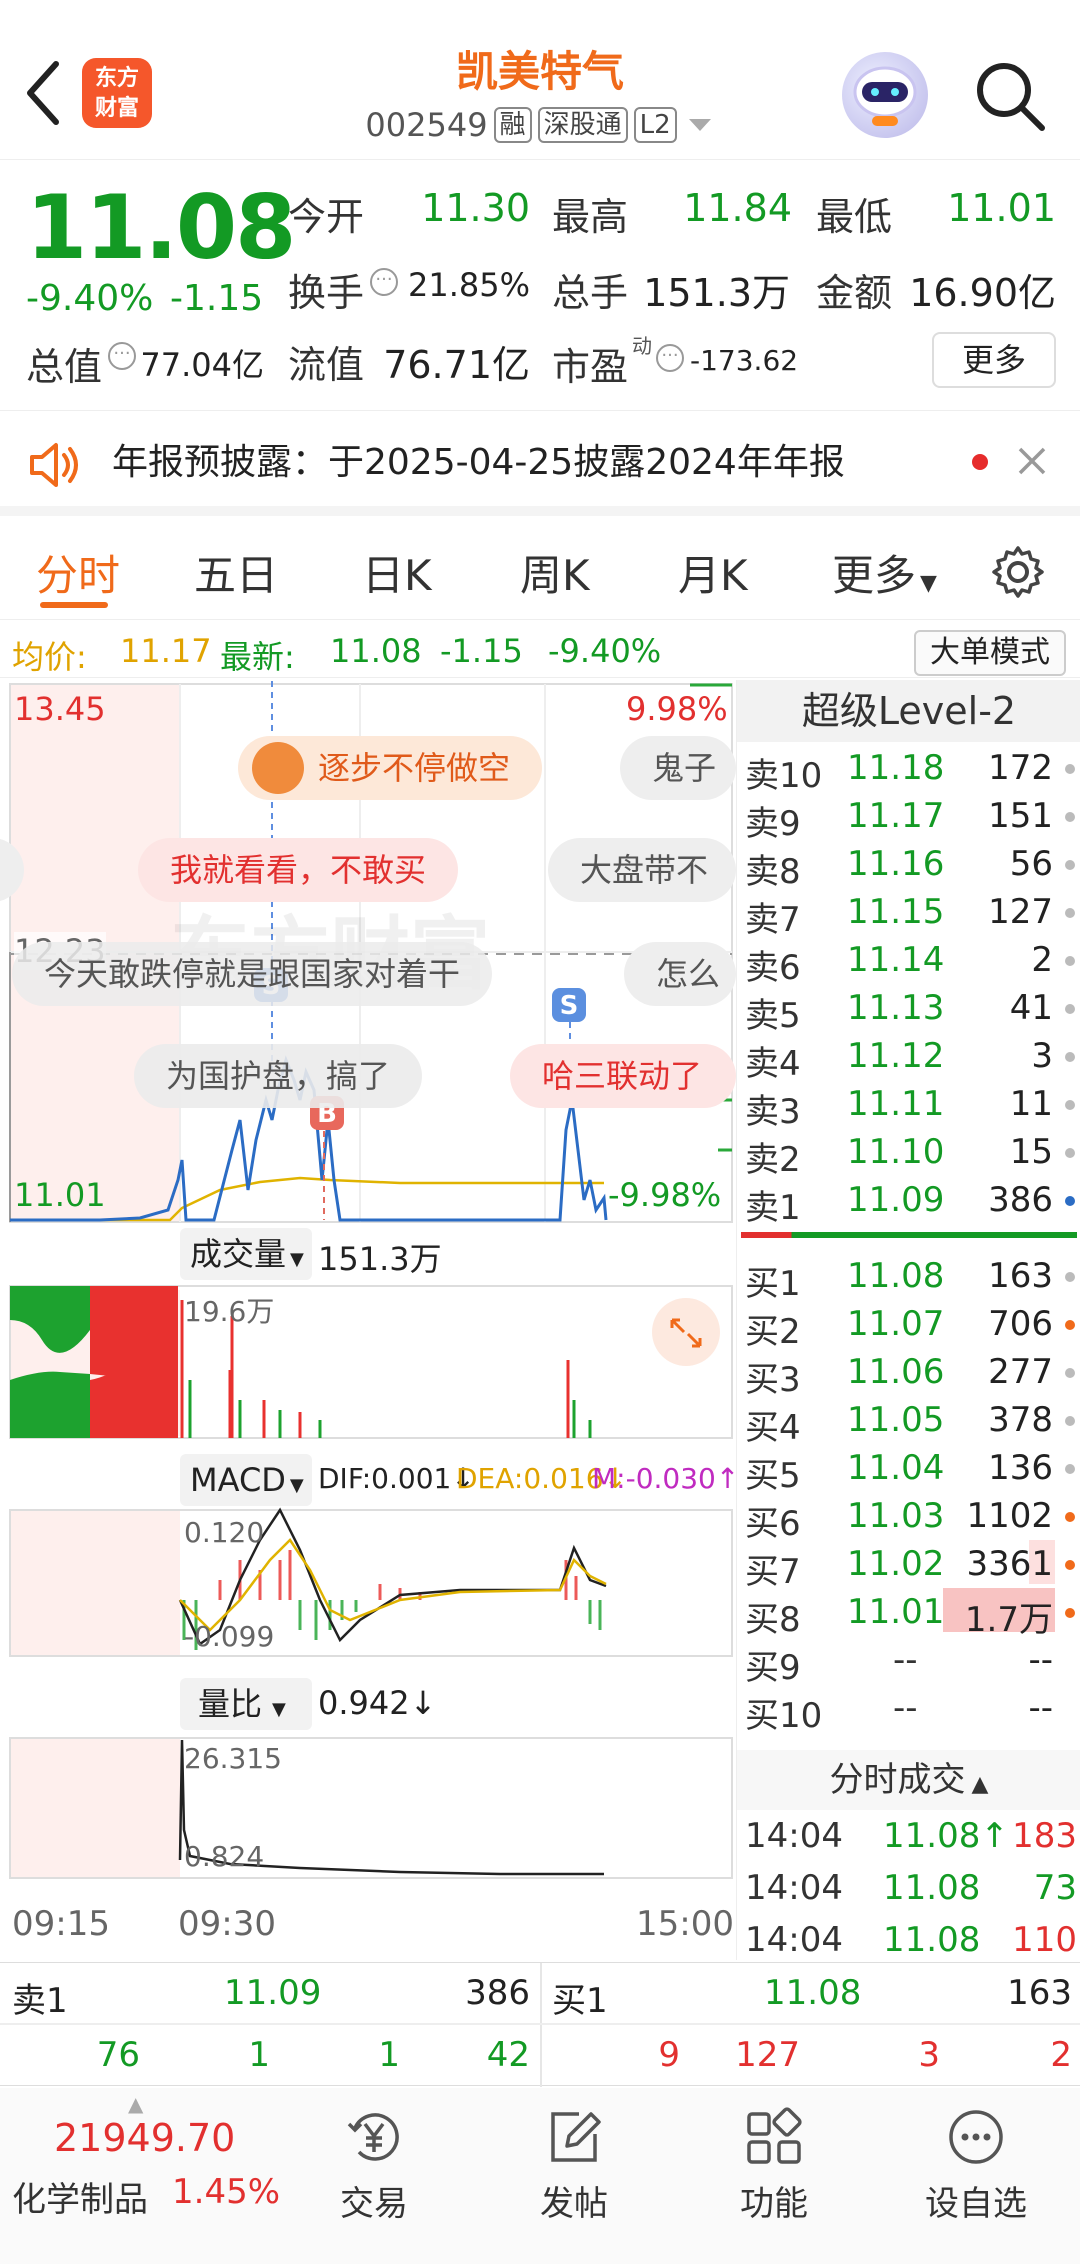 The image size is (1080, 2264). What do you see at coordinates (623, 1076) in the screenshot?
I see `danmaku-bubble: 哈三联动了` at bounding box center [623, 1076].